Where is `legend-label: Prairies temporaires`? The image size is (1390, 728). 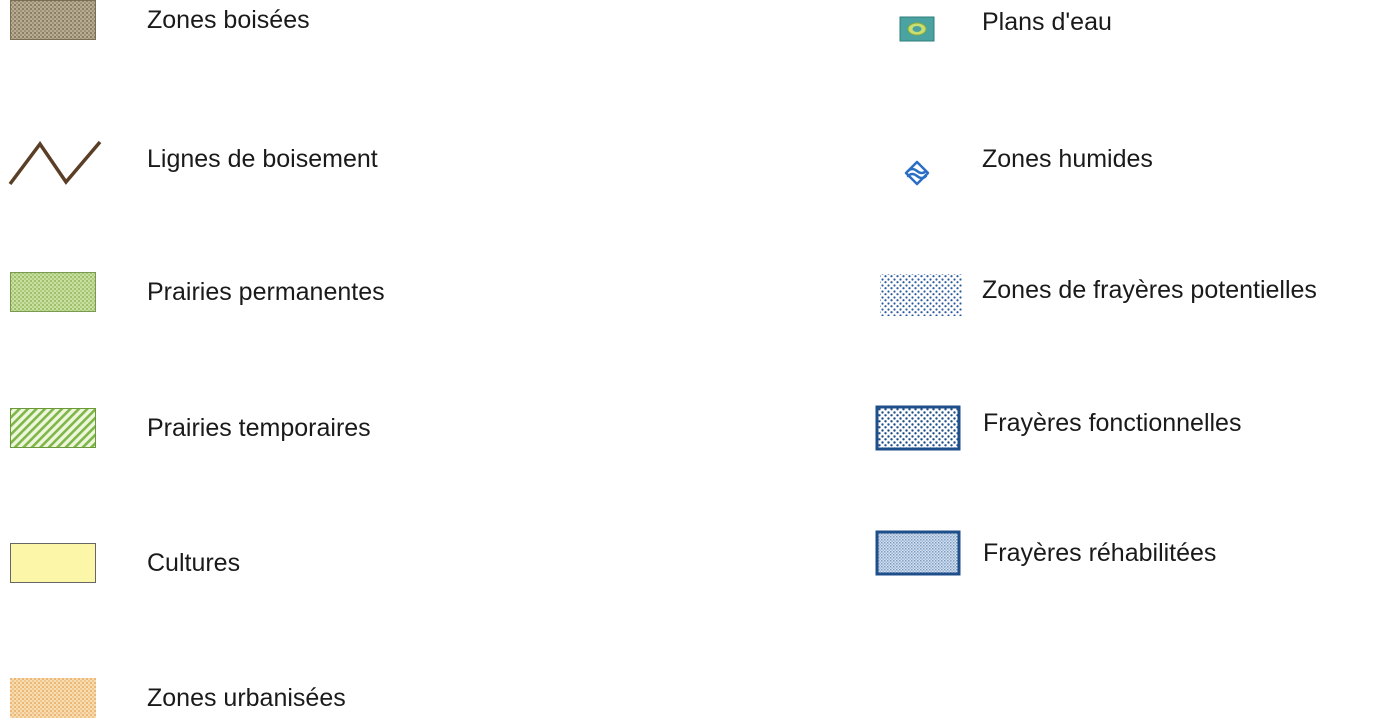
legend-label: Prairies temporaires is located at coordinates (259, 428).